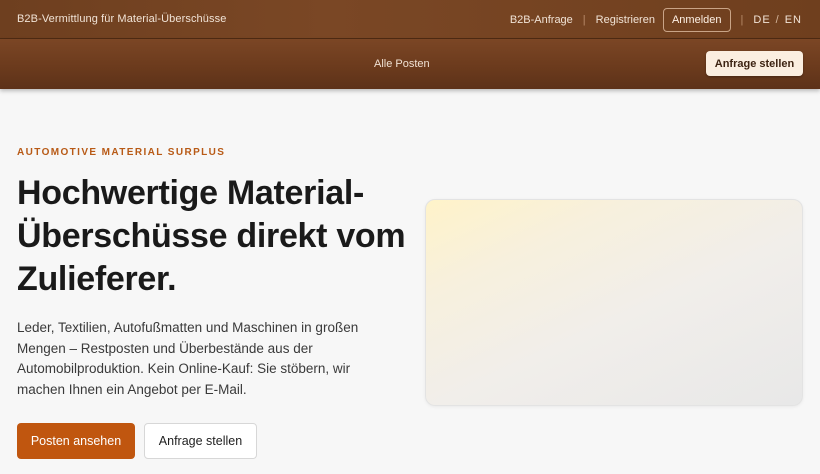 This screenshot has height=474, width=820. I want to click on all-posts-link: Alle Posten, so click(402, 64).